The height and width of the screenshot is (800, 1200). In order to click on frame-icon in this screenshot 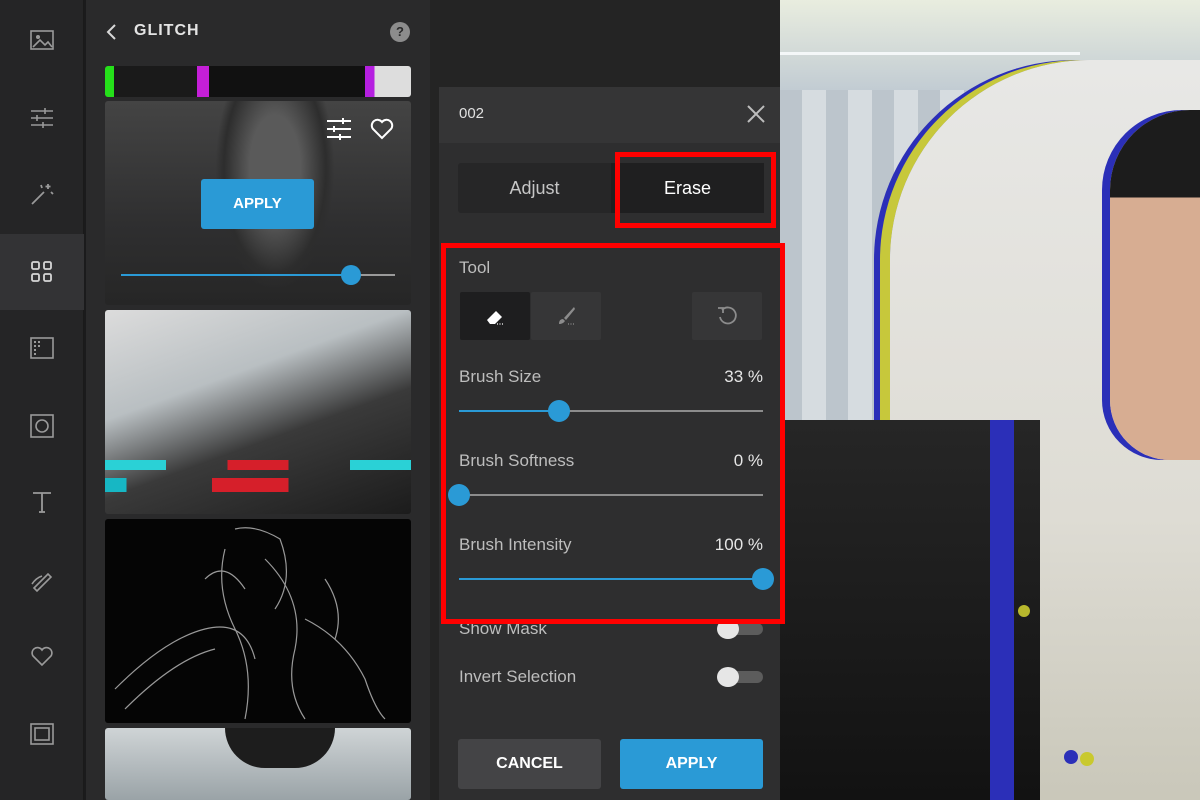, I will do `click(42, 426)`.